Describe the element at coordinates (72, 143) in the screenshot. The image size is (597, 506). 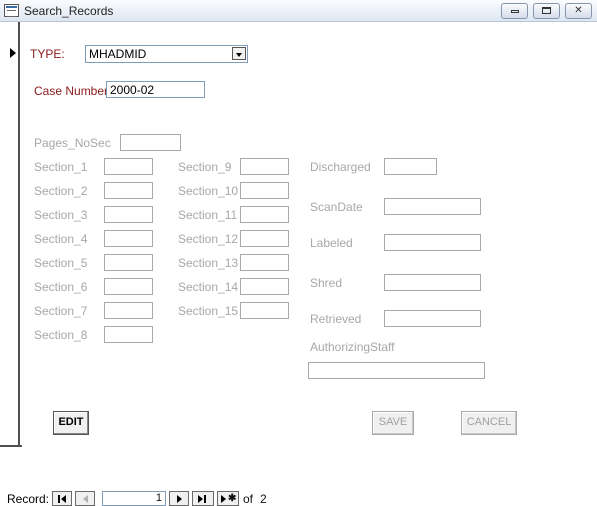
I see `pages-nosec-label: Pages_NoSec` at that location.